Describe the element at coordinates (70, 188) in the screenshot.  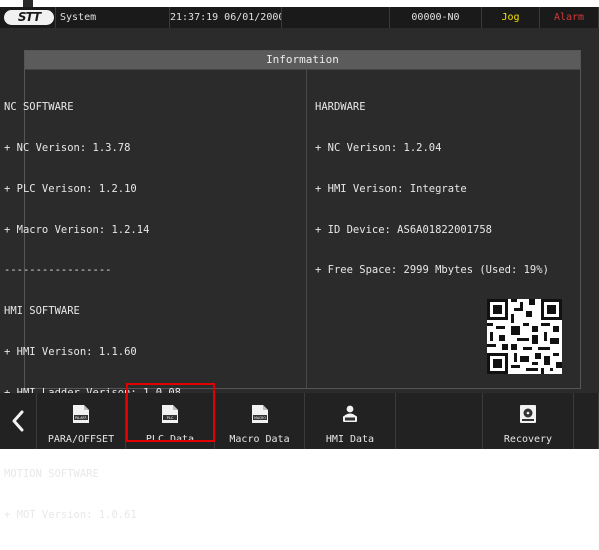
I see `info-line: + PLC Verison: 1.2.10` at that location.